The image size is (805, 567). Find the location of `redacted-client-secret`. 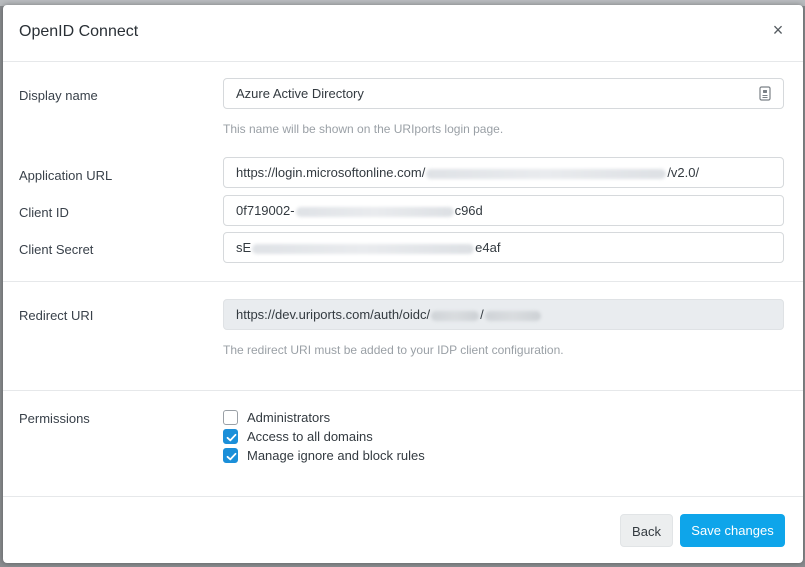

redacted-client-secret is located at coordinates (363, 248).